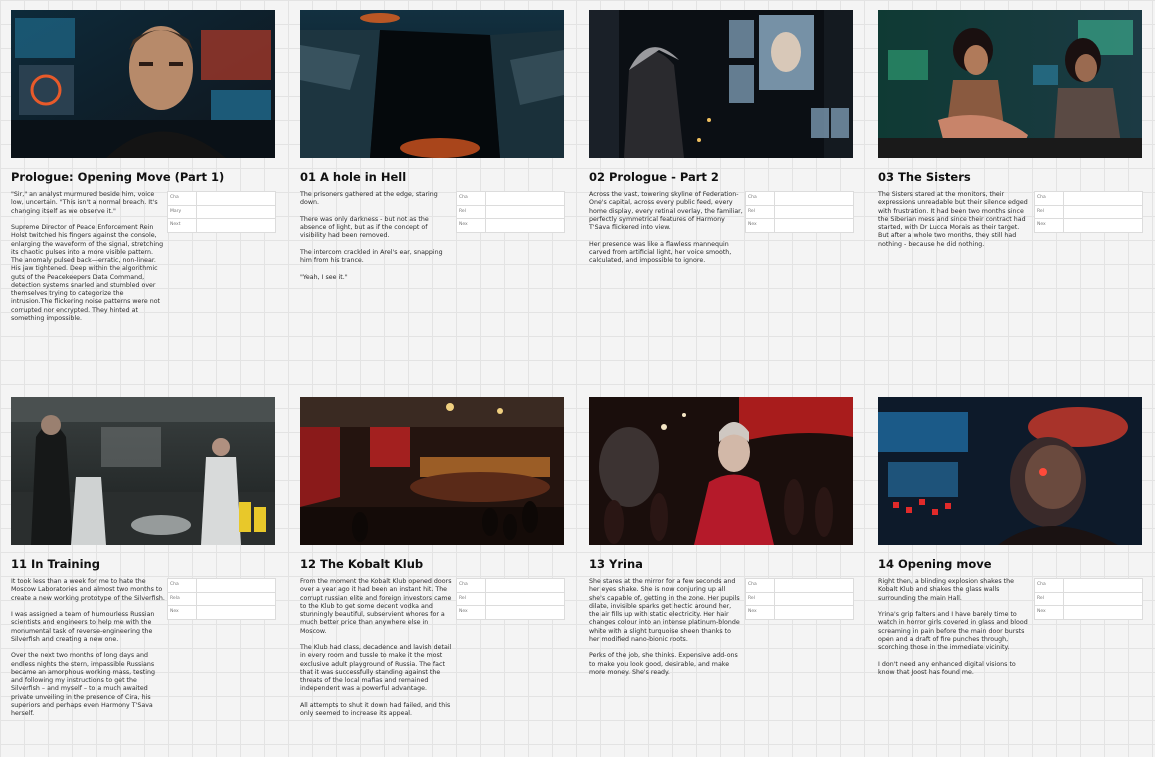 This screenshot has width=1155, height=757. Describe the element at coordinates (432, 564) in the screenshot. I see `scene-title: 12 The Kobalt Klub` at that location.